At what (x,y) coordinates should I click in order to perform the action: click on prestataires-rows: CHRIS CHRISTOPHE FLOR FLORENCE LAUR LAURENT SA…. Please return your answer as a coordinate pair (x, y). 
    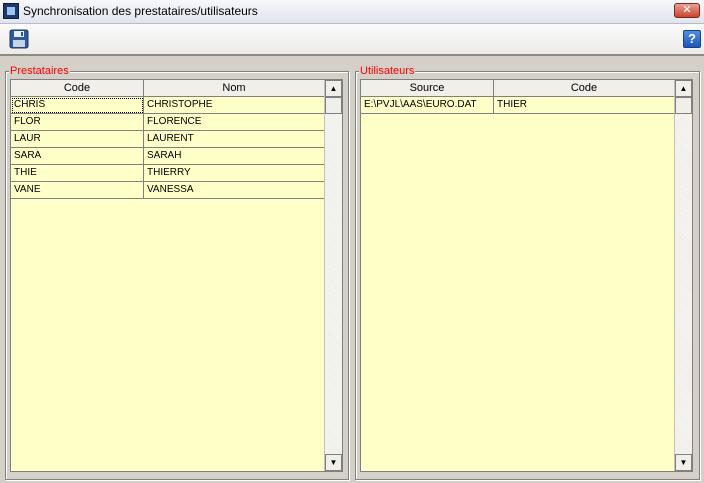
    Looking at the image, I should click on (168, 148).